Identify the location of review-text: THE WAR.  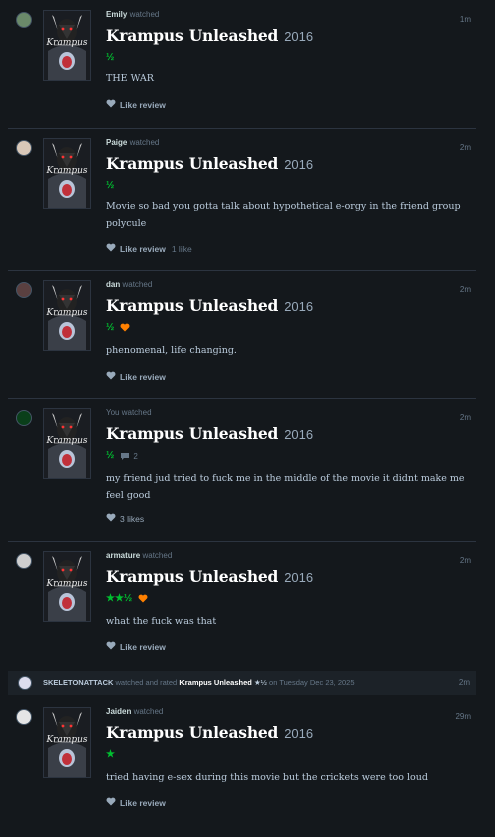
(288, 78).